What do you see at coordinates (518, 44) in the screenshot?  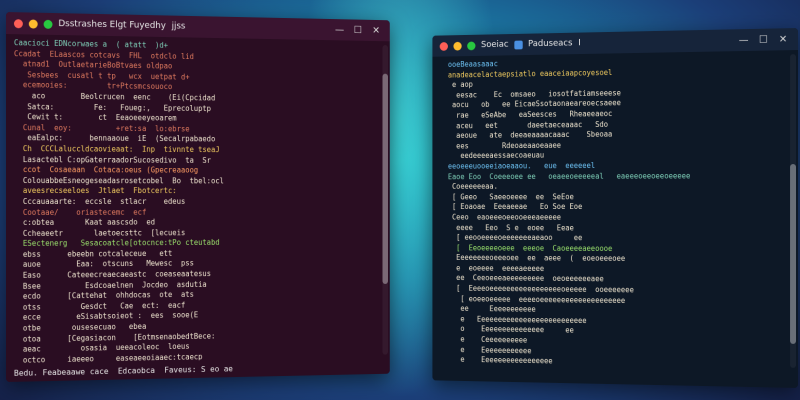 I see `app-icon` at bounding box center [518, 44].